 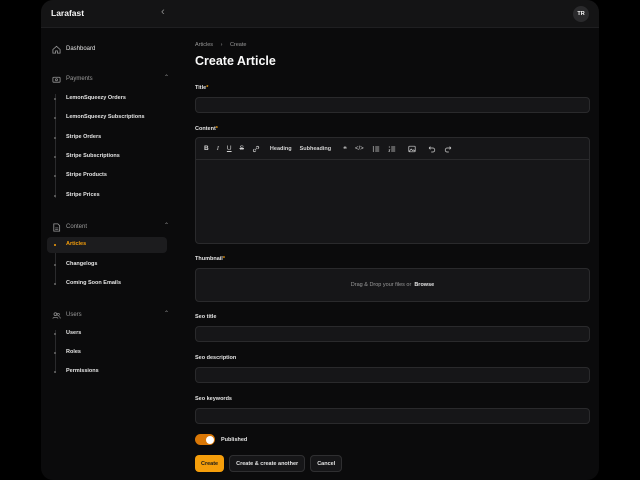 I want to click on breadcrumb-current: Create, so click(x=238, y=45).